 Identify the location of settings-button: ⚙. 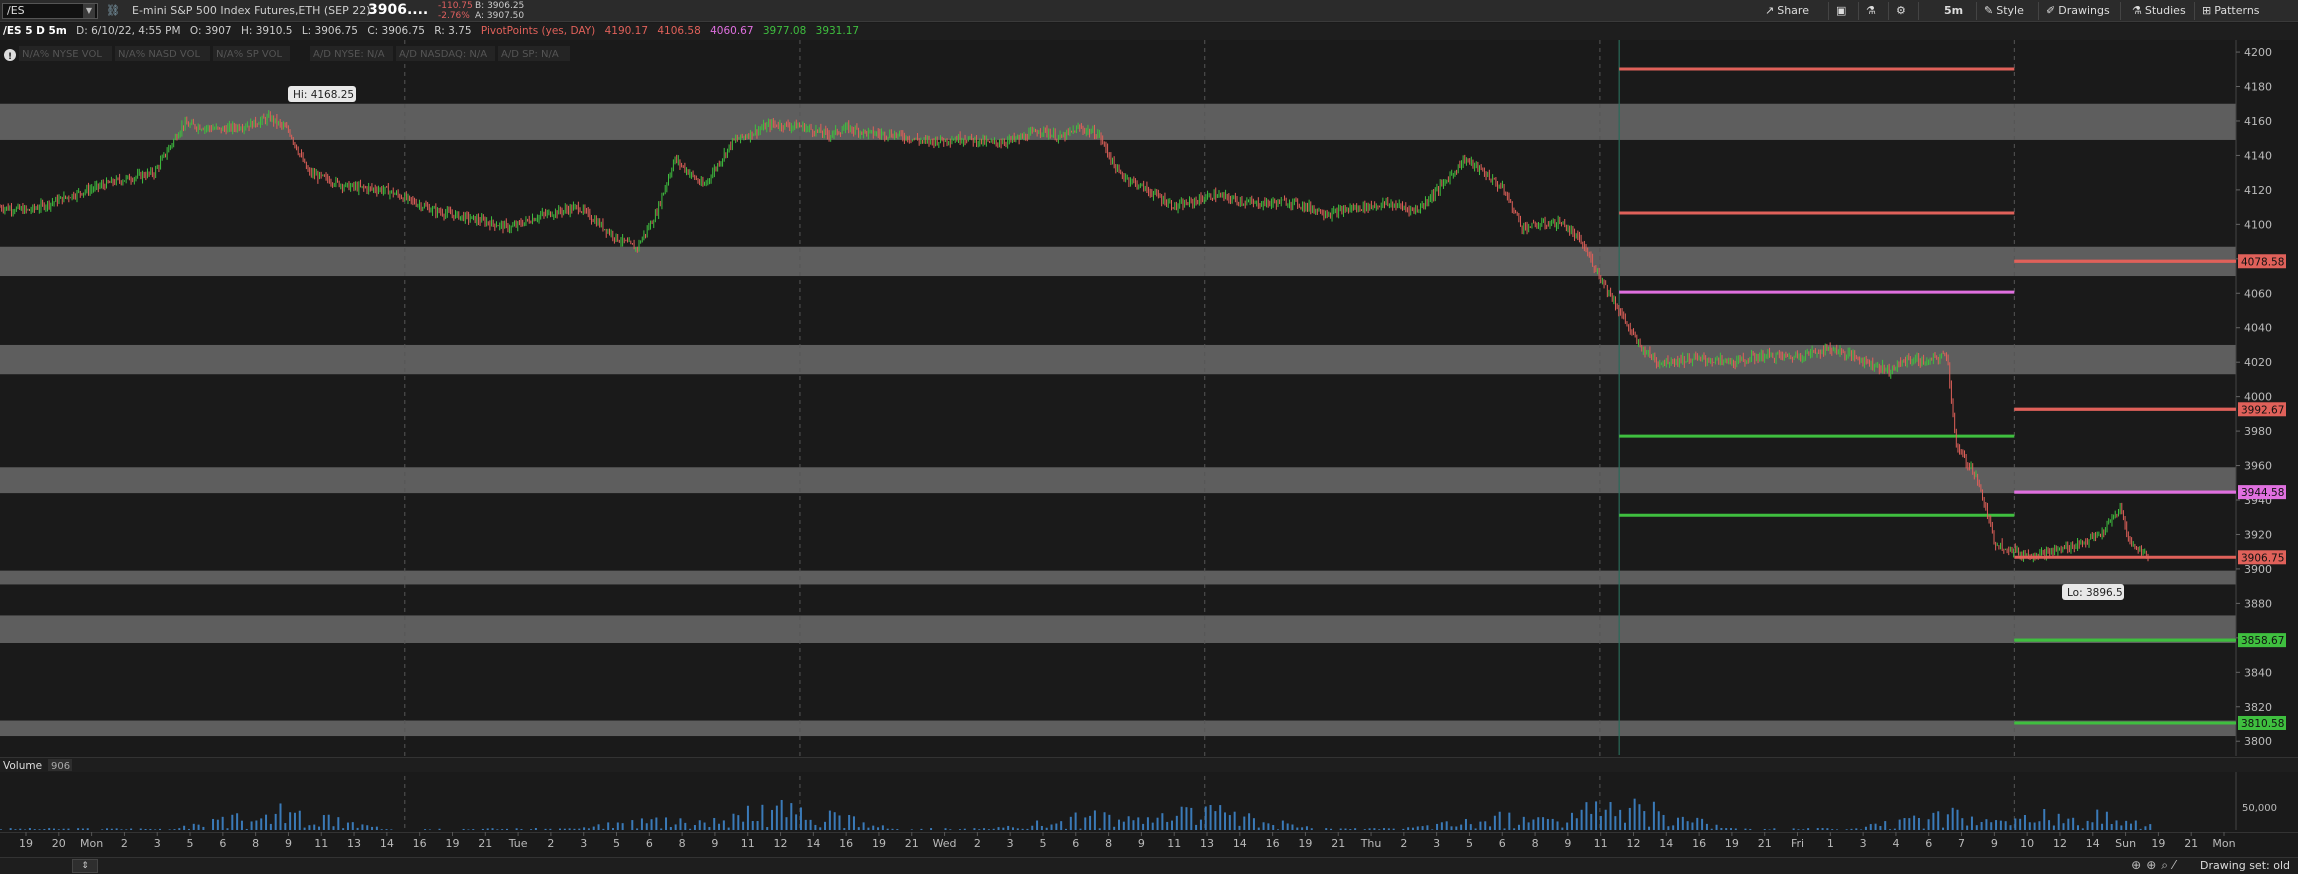
(1901, 11).